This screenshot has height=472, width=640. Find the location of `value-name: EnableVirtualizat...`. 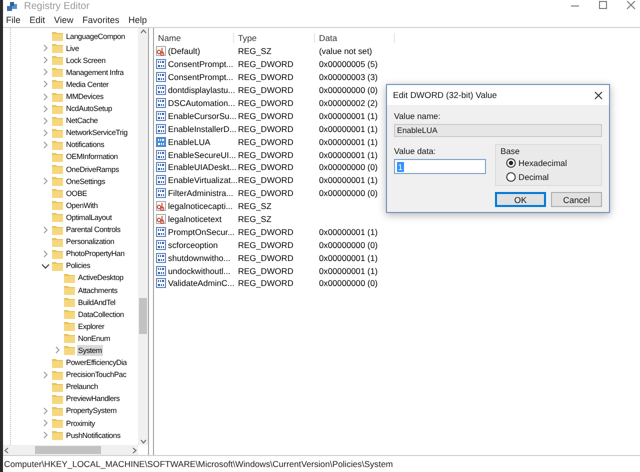

value-name: EnableVirtualizat... is located at coordinates (203, 180).